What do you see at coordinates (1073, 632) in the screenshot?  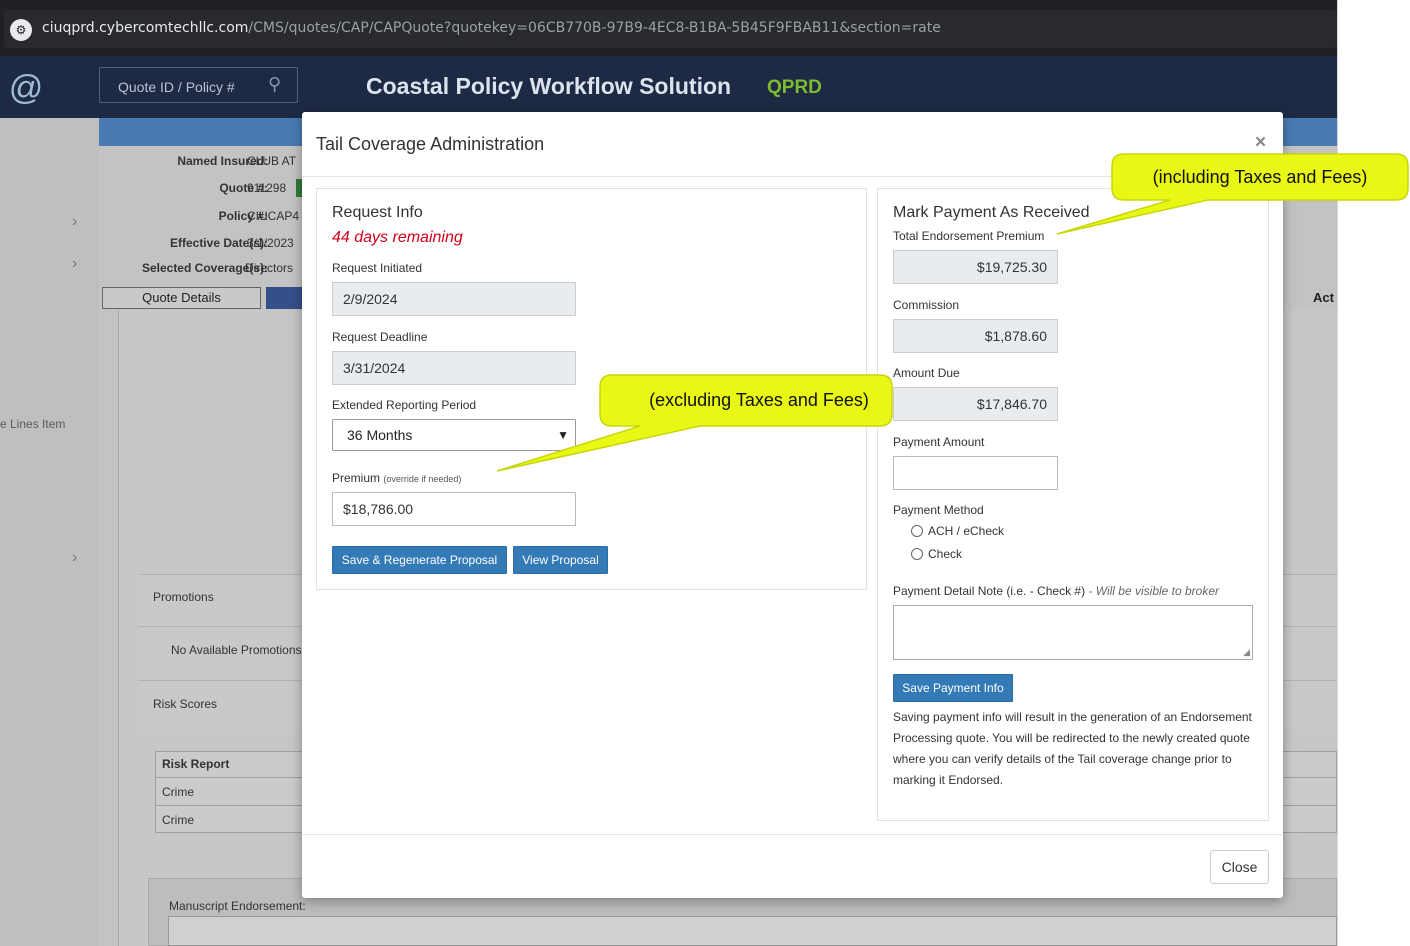 I see `payment-note-textarea: ◢` at bounding box center [1073, 632].